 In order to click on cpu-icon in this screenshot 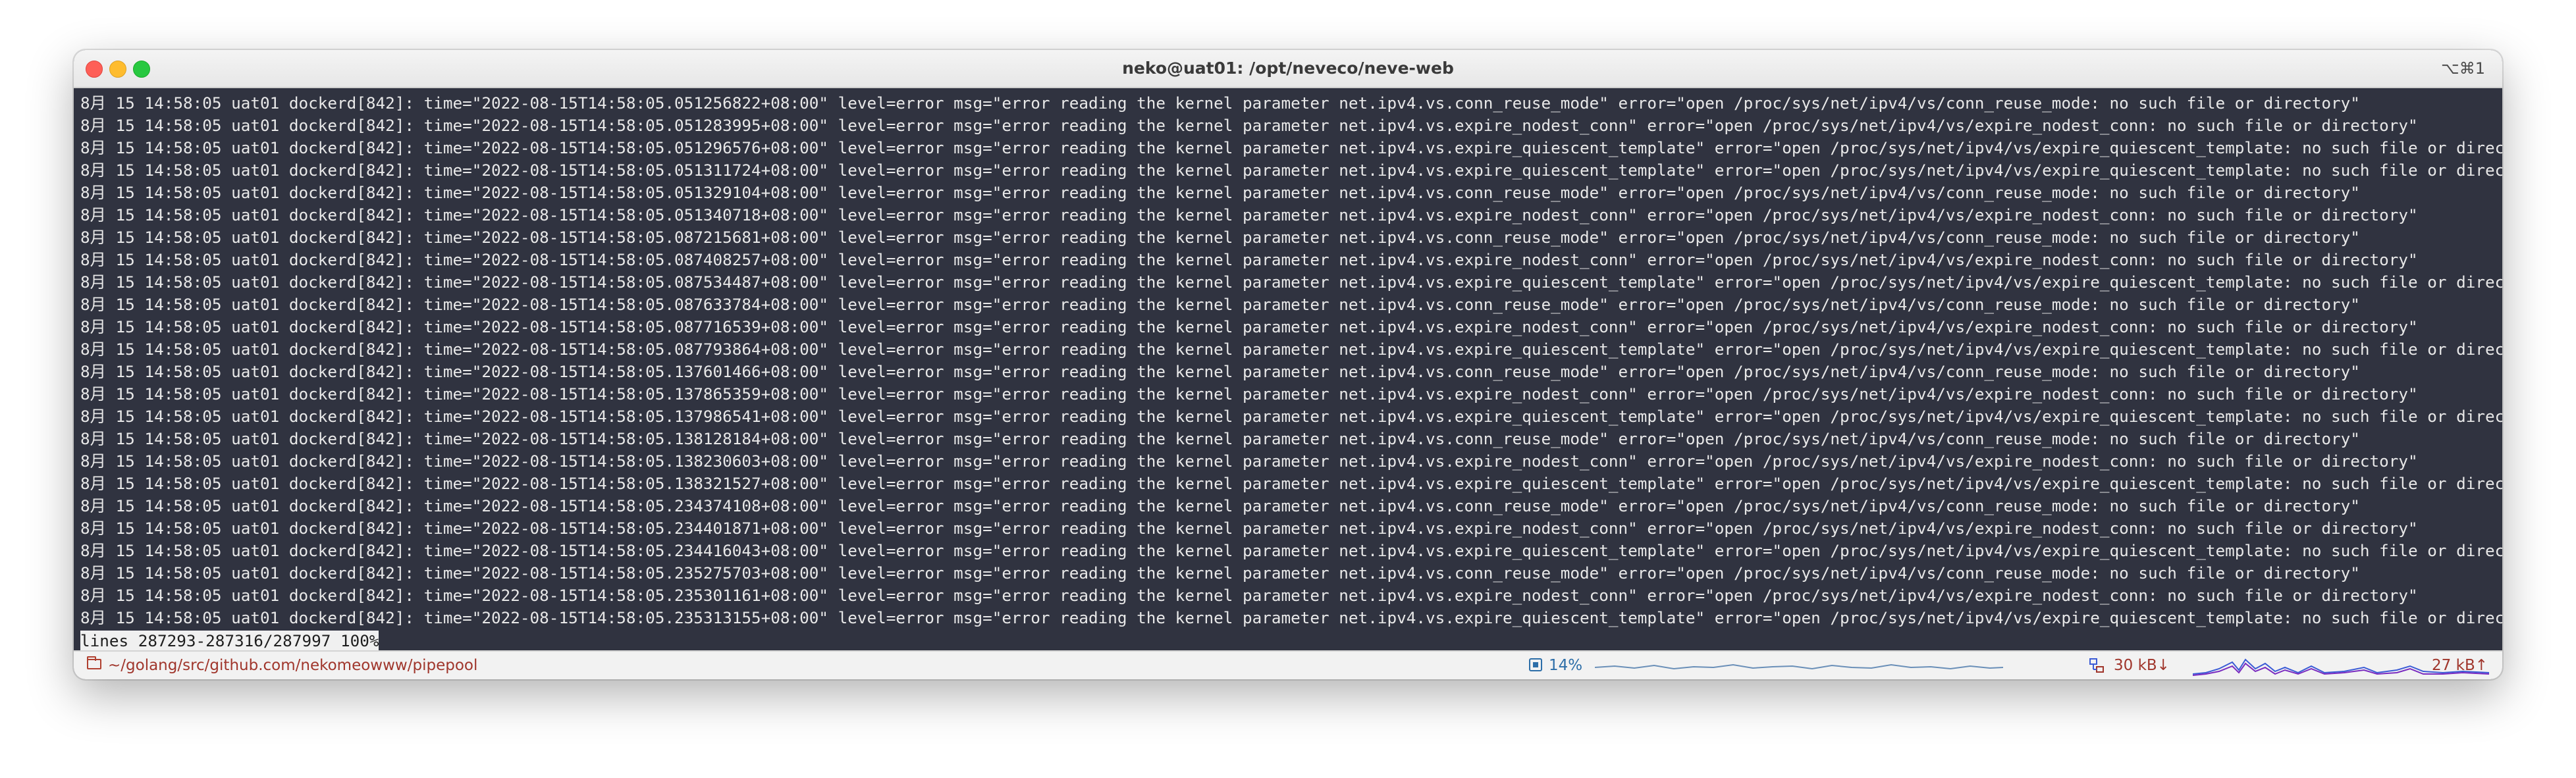, I will do `click(1535, 664)`.